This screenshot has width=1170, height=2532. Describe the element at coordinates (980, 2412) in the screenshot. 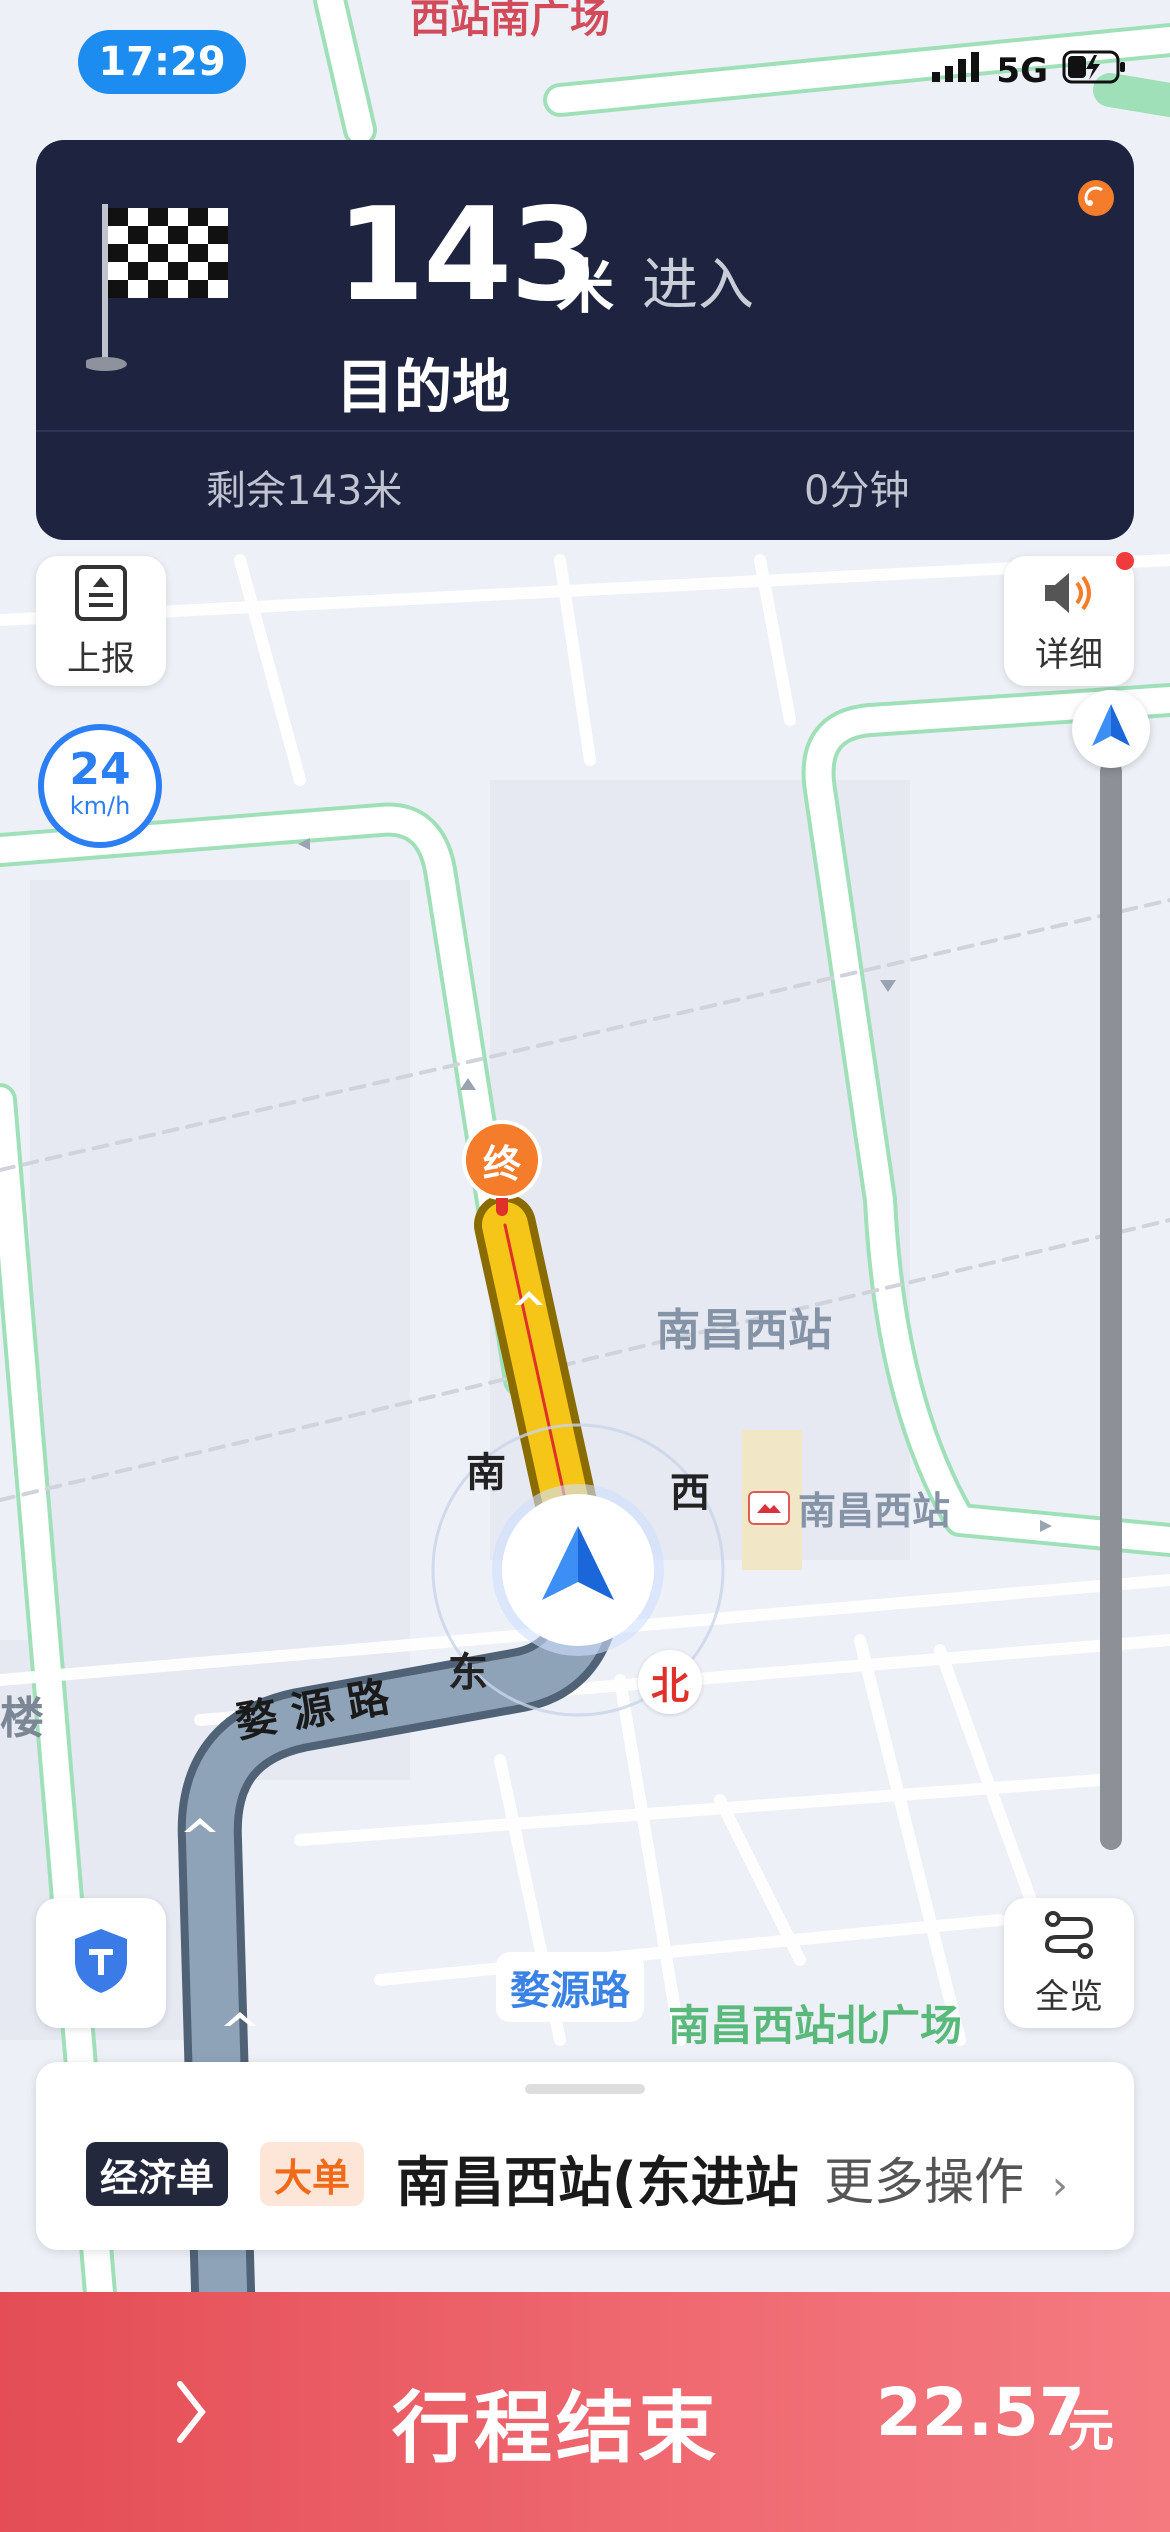

I see `trip-fare: 22.57` at that location.